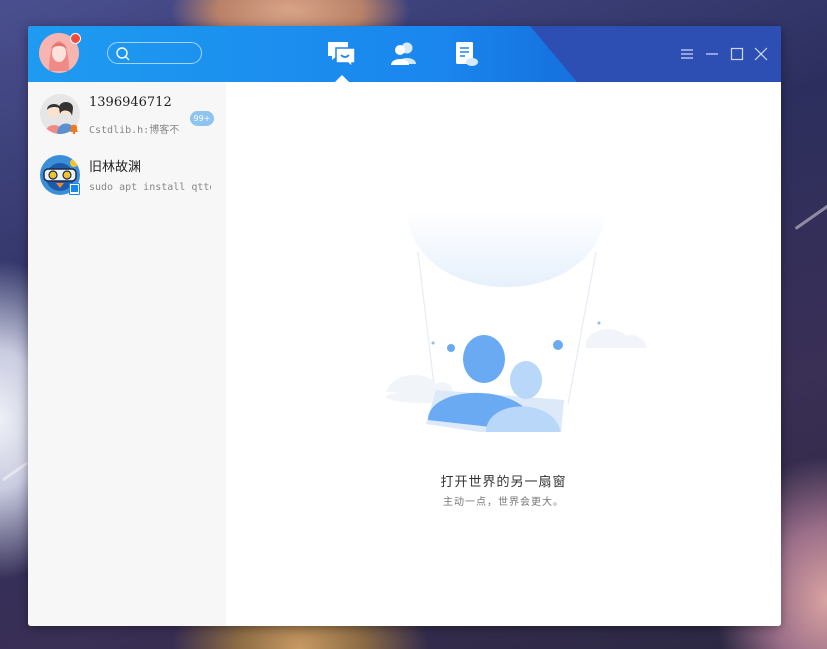 The image size is (827, 649). What do you see at coordinates (154, 53) in the screenshot?
I see `search-input` at bounding box center [154, 53].